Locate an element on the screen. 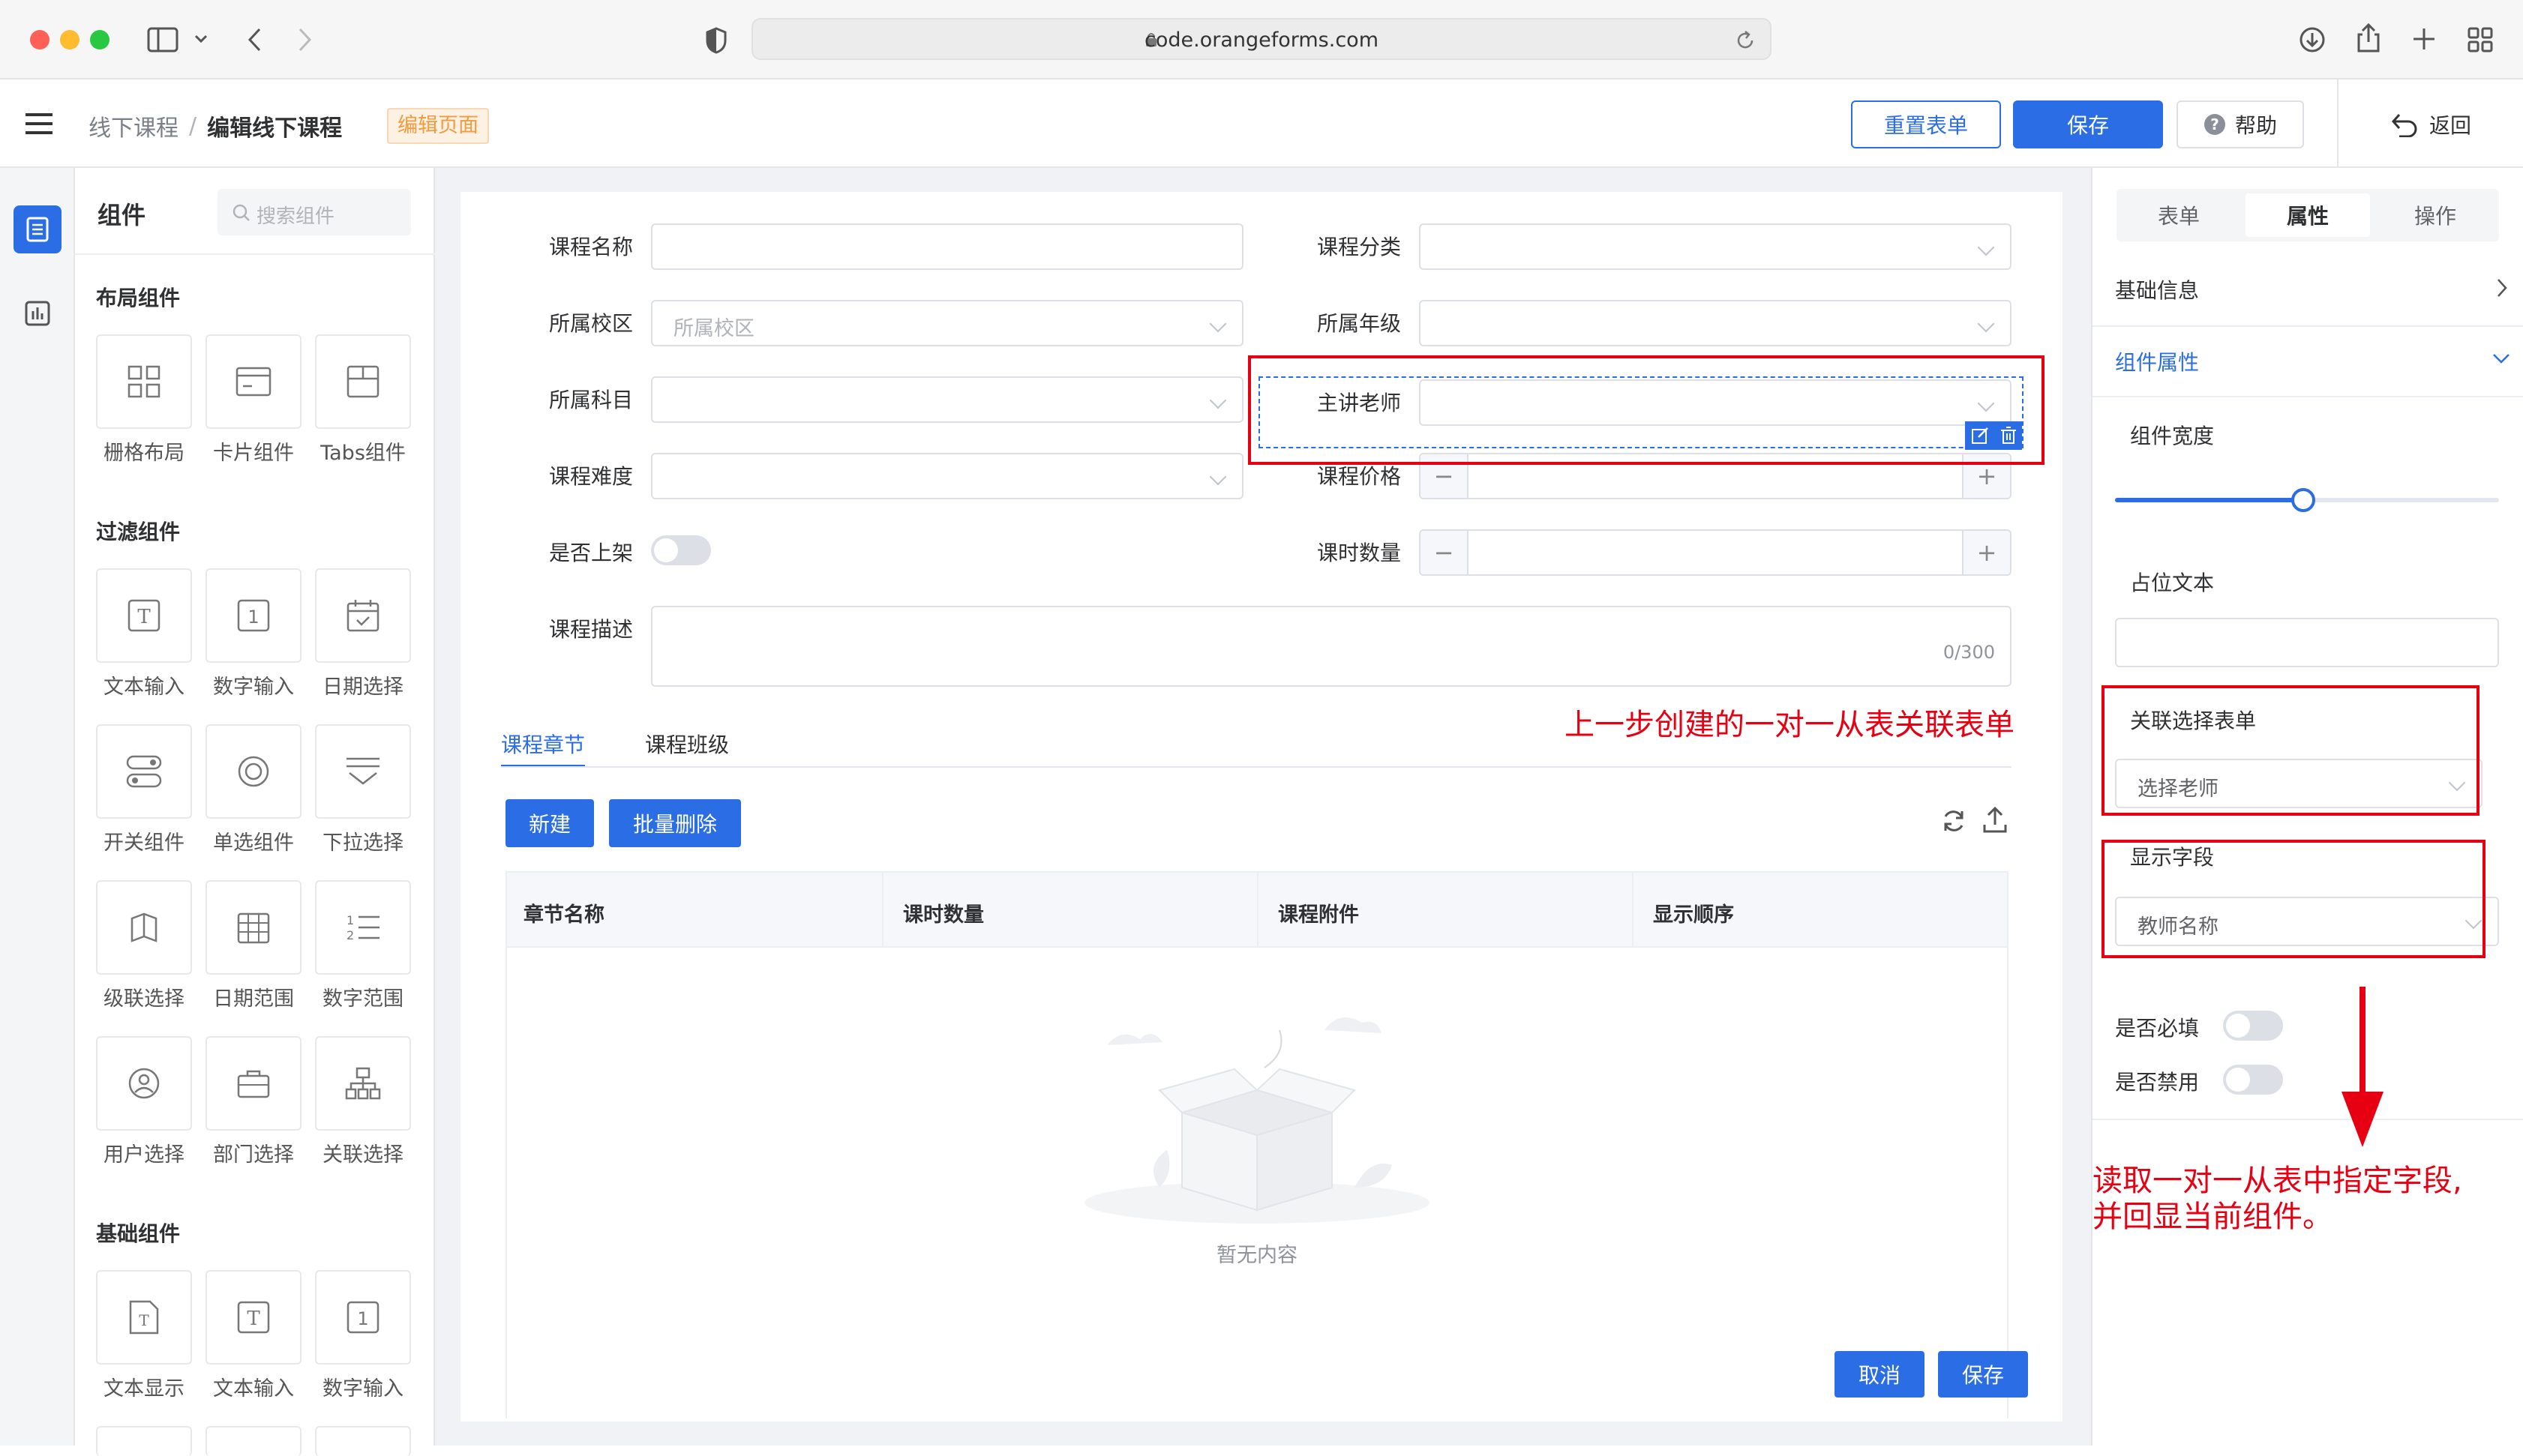 This screenshot has height=1456, width=2523. rail-chart-button is located at coordinates (38, 313).